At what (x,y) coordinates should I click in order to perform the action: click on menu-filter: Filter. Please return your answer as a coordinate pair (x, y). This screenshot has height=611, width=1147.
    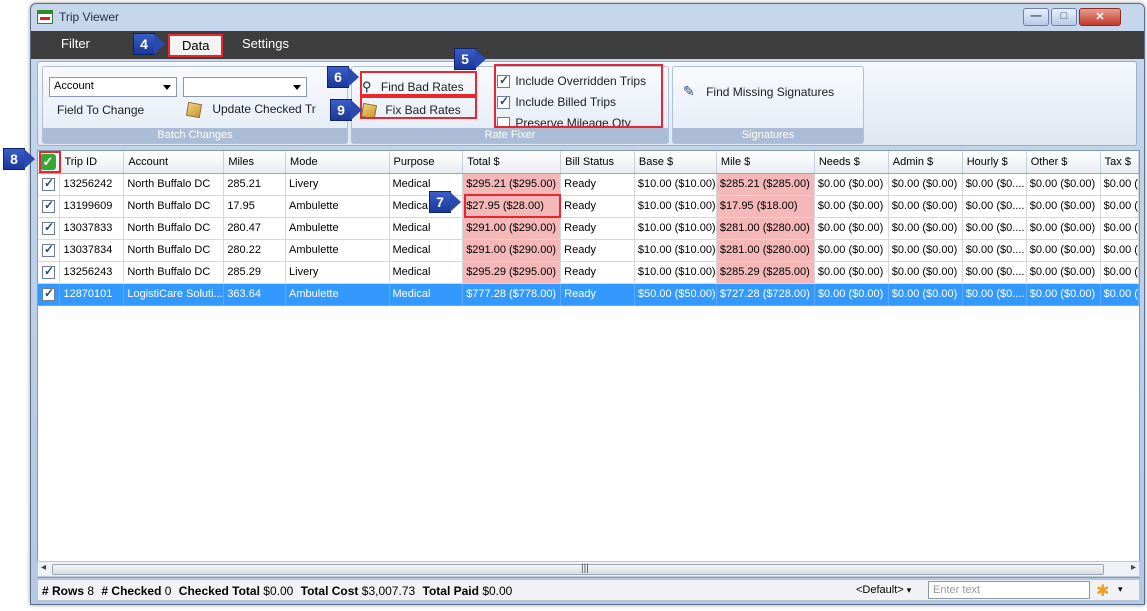
    Looking at the image, I should click on (75, 43).